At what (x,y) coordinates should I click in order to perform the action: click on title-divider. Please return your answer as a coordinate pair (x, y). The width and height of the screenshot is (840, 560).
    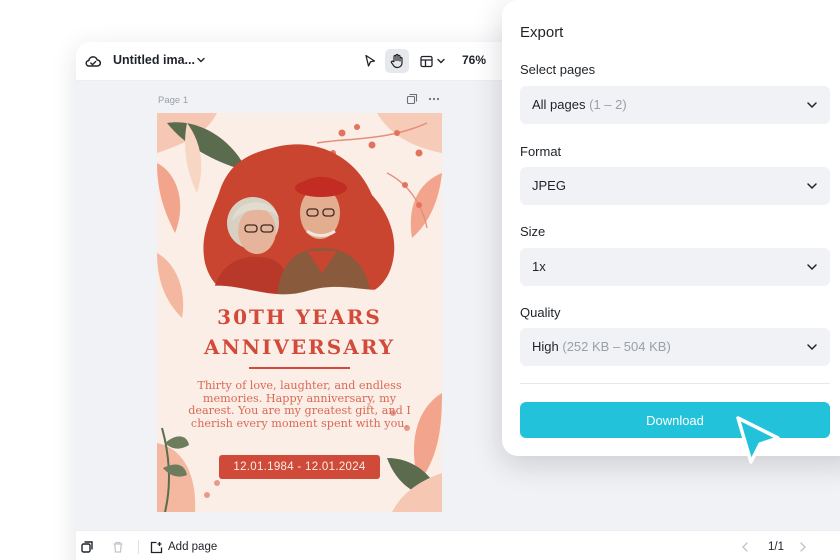
    Looking at the image, I should click on (299, 368).